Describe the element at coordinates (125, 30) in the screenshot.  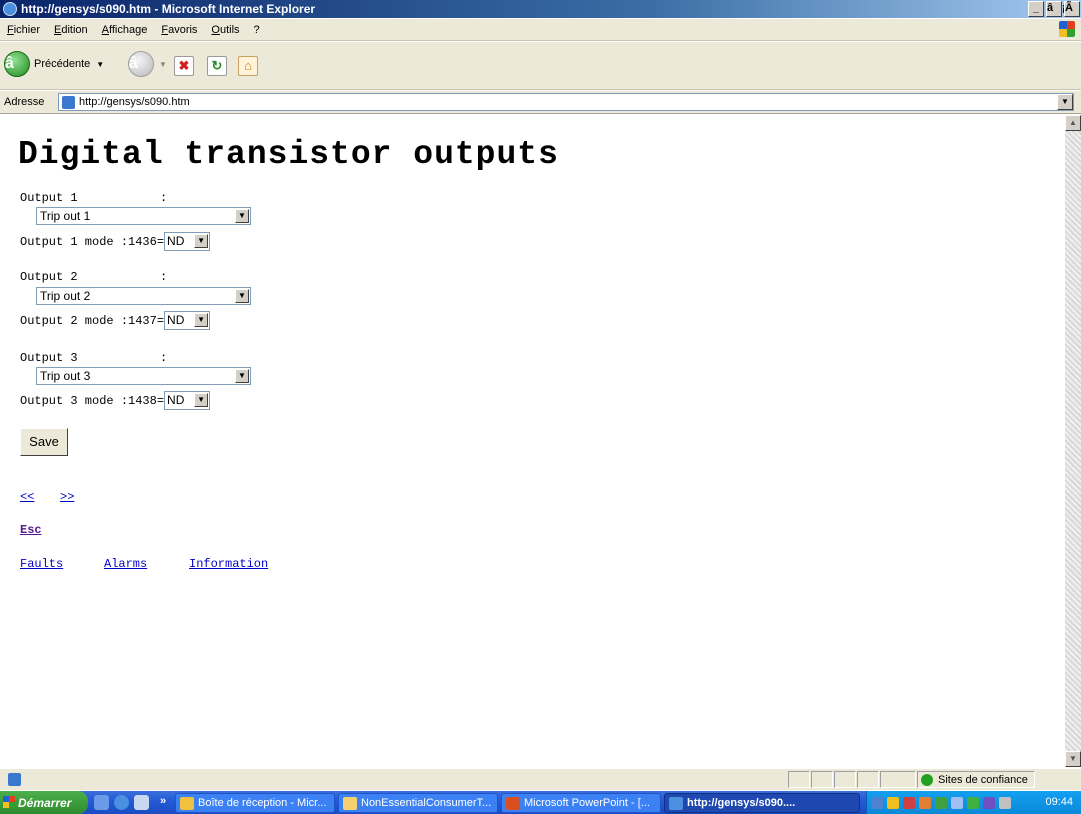
I see `menu-affichage: Affichage` at that location.